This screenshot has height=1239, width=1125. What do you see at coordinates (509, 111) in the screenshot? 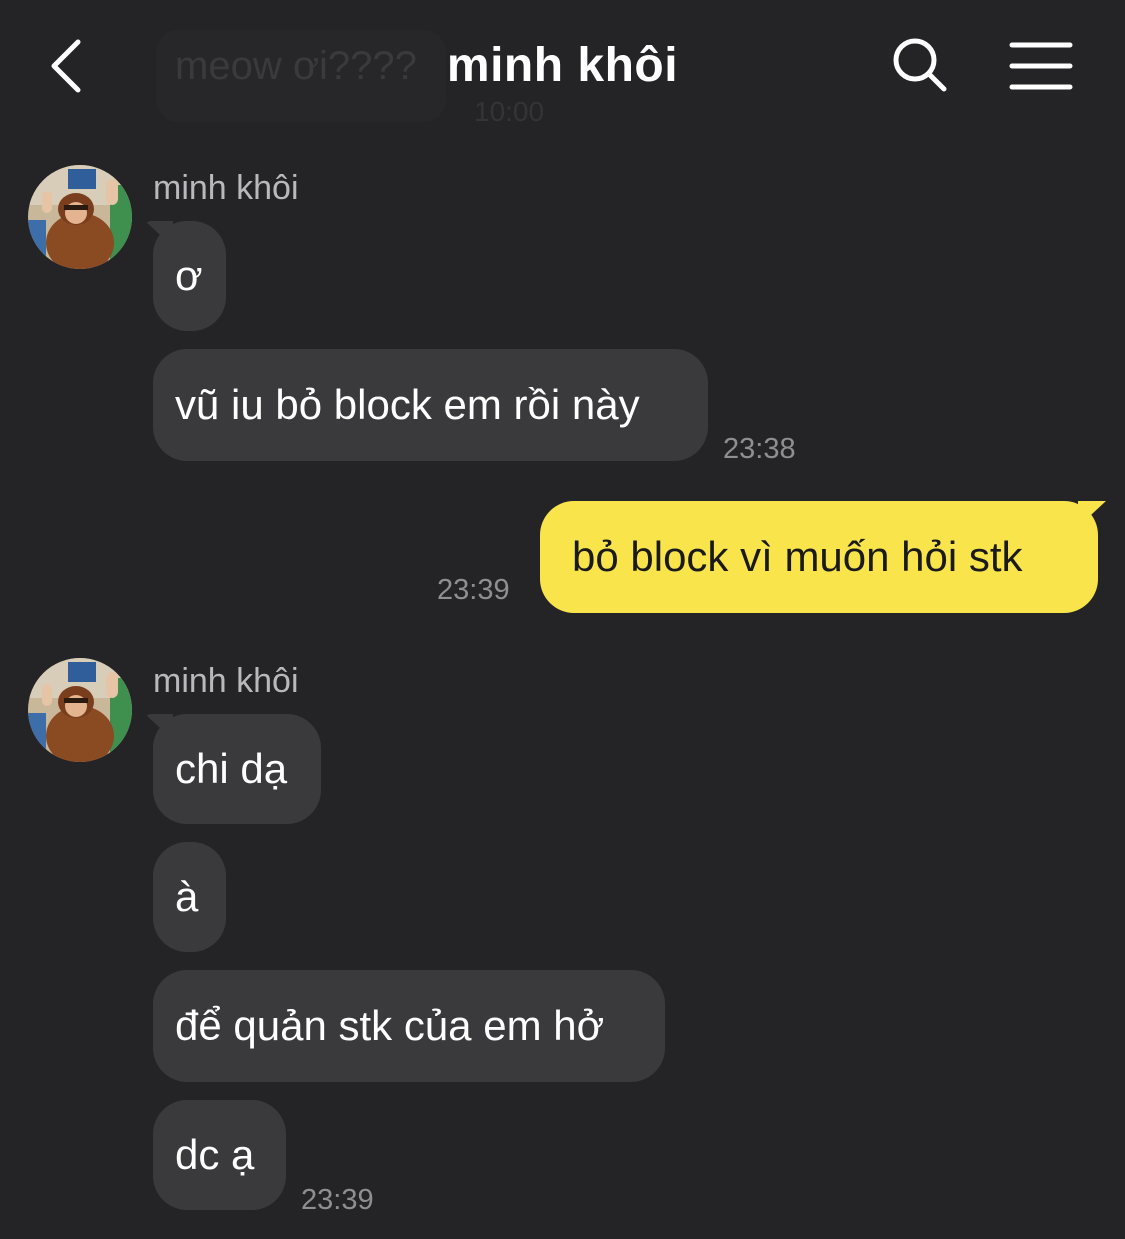
I see `scrolled-message-time: 10:00` at bounding box center [509, 111].